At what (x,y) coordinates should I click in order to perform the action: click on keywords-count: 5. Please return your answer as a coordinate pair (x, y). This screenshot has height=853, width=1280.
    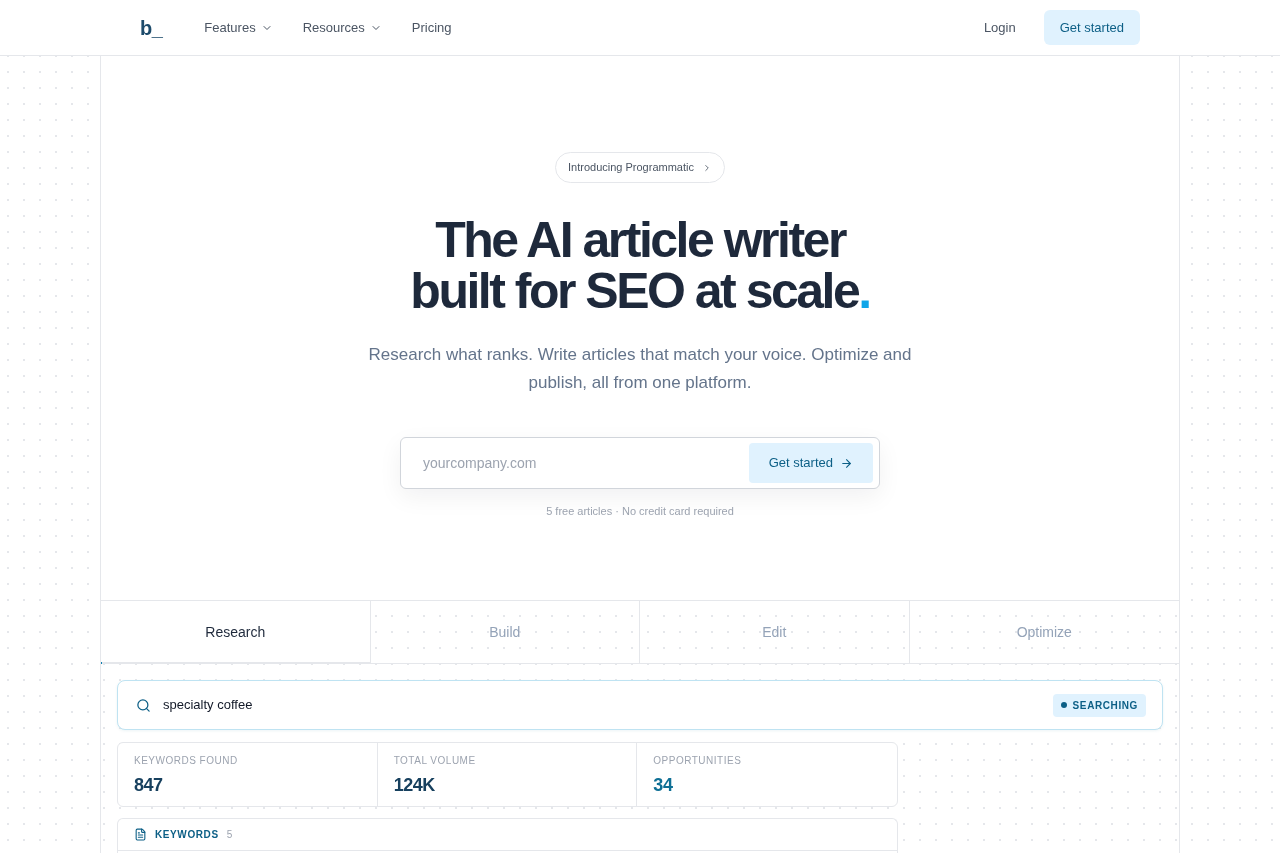
    Looking at the image, I should click on (229, 835).